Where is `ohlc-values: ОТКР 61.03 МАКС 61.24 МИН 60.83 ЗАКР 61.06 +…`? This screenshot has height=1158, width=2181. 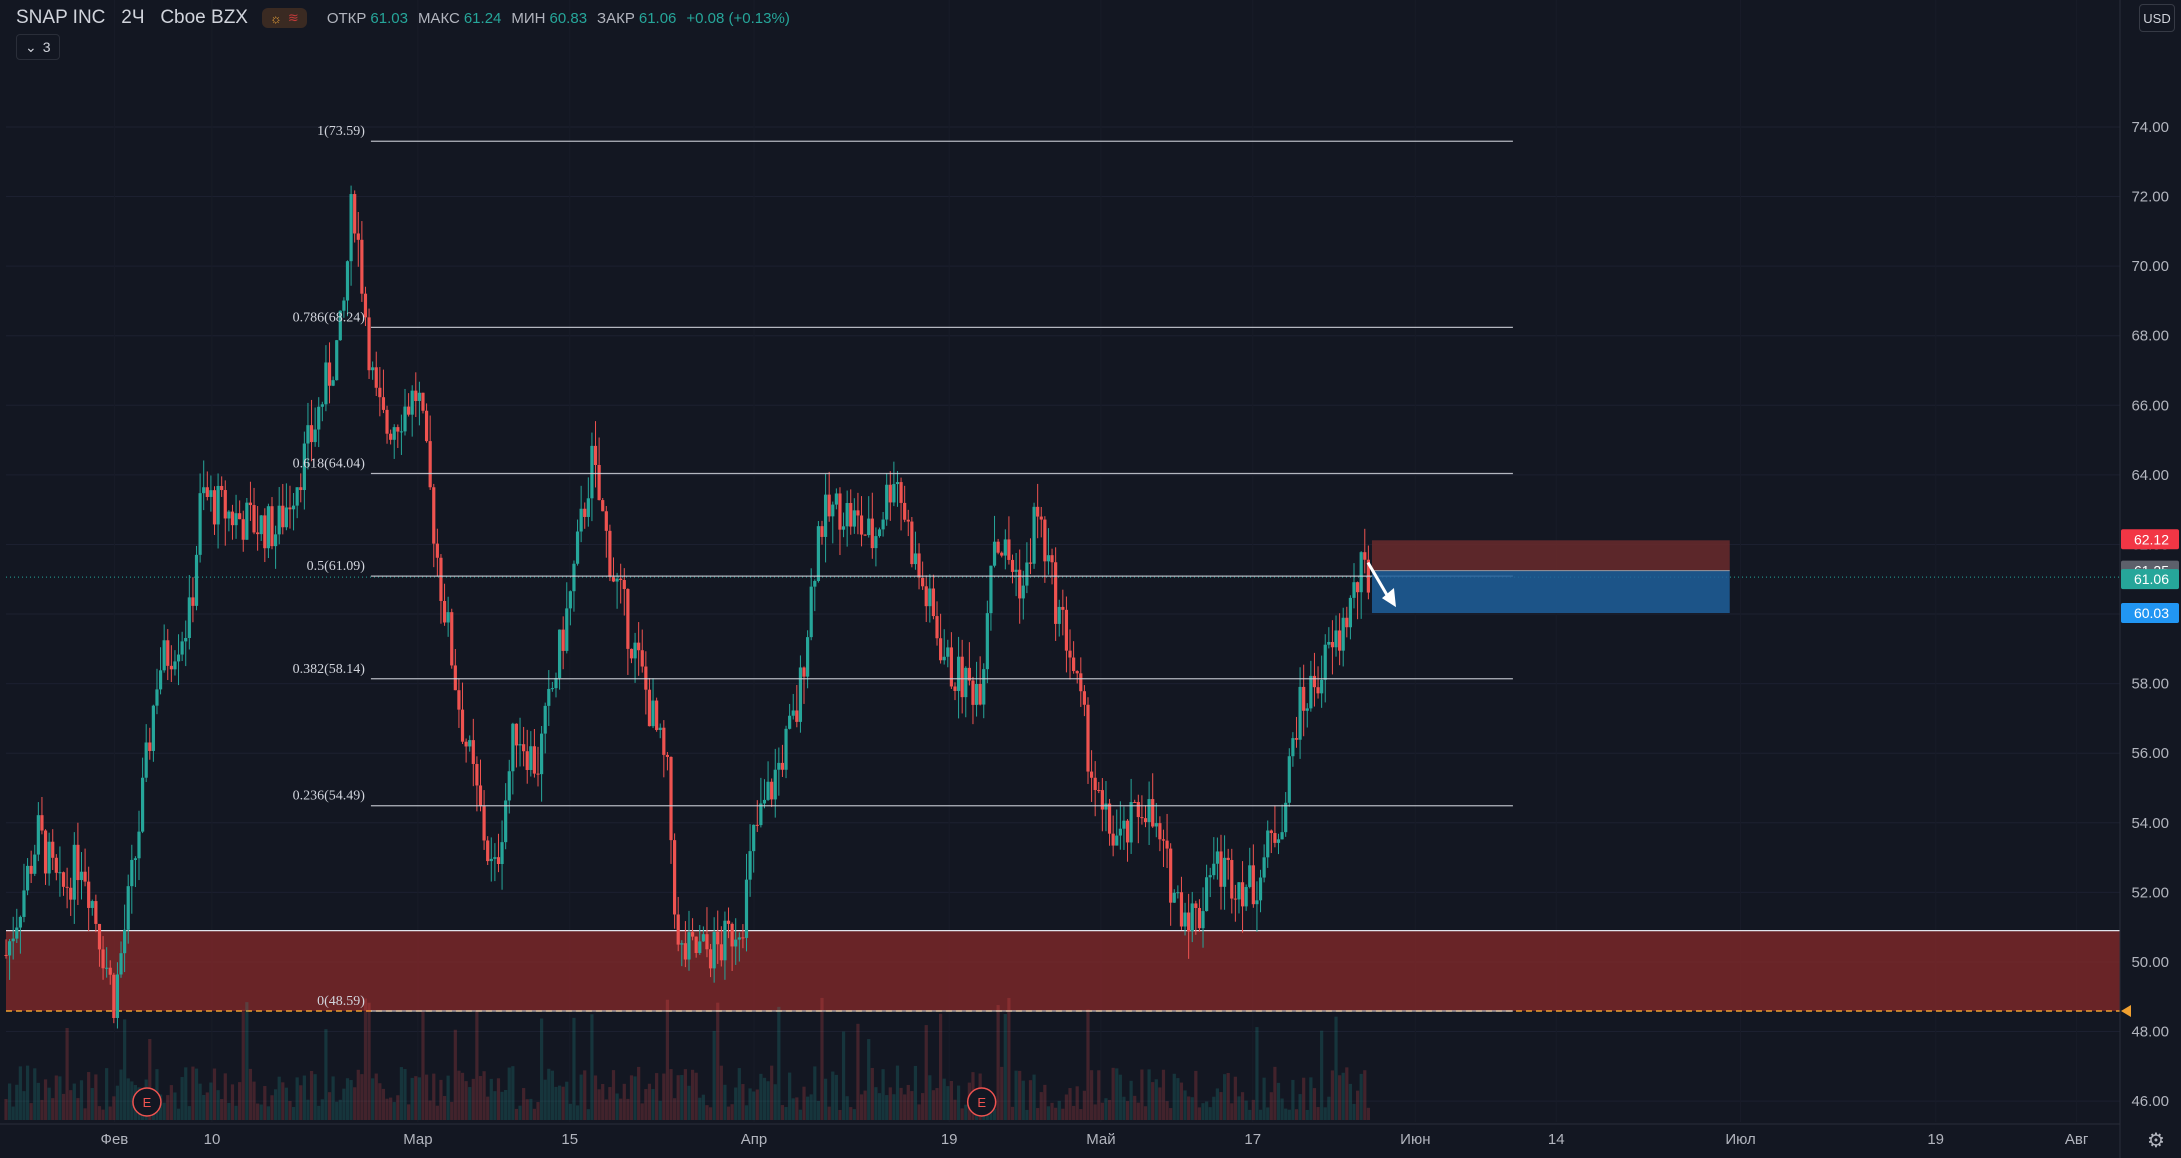 ohlc-values: ОТКР 61.03 МАКС 61.24 МИН 60.83 ЗАКР 61.06 +… is located at coordinates (561, 18).